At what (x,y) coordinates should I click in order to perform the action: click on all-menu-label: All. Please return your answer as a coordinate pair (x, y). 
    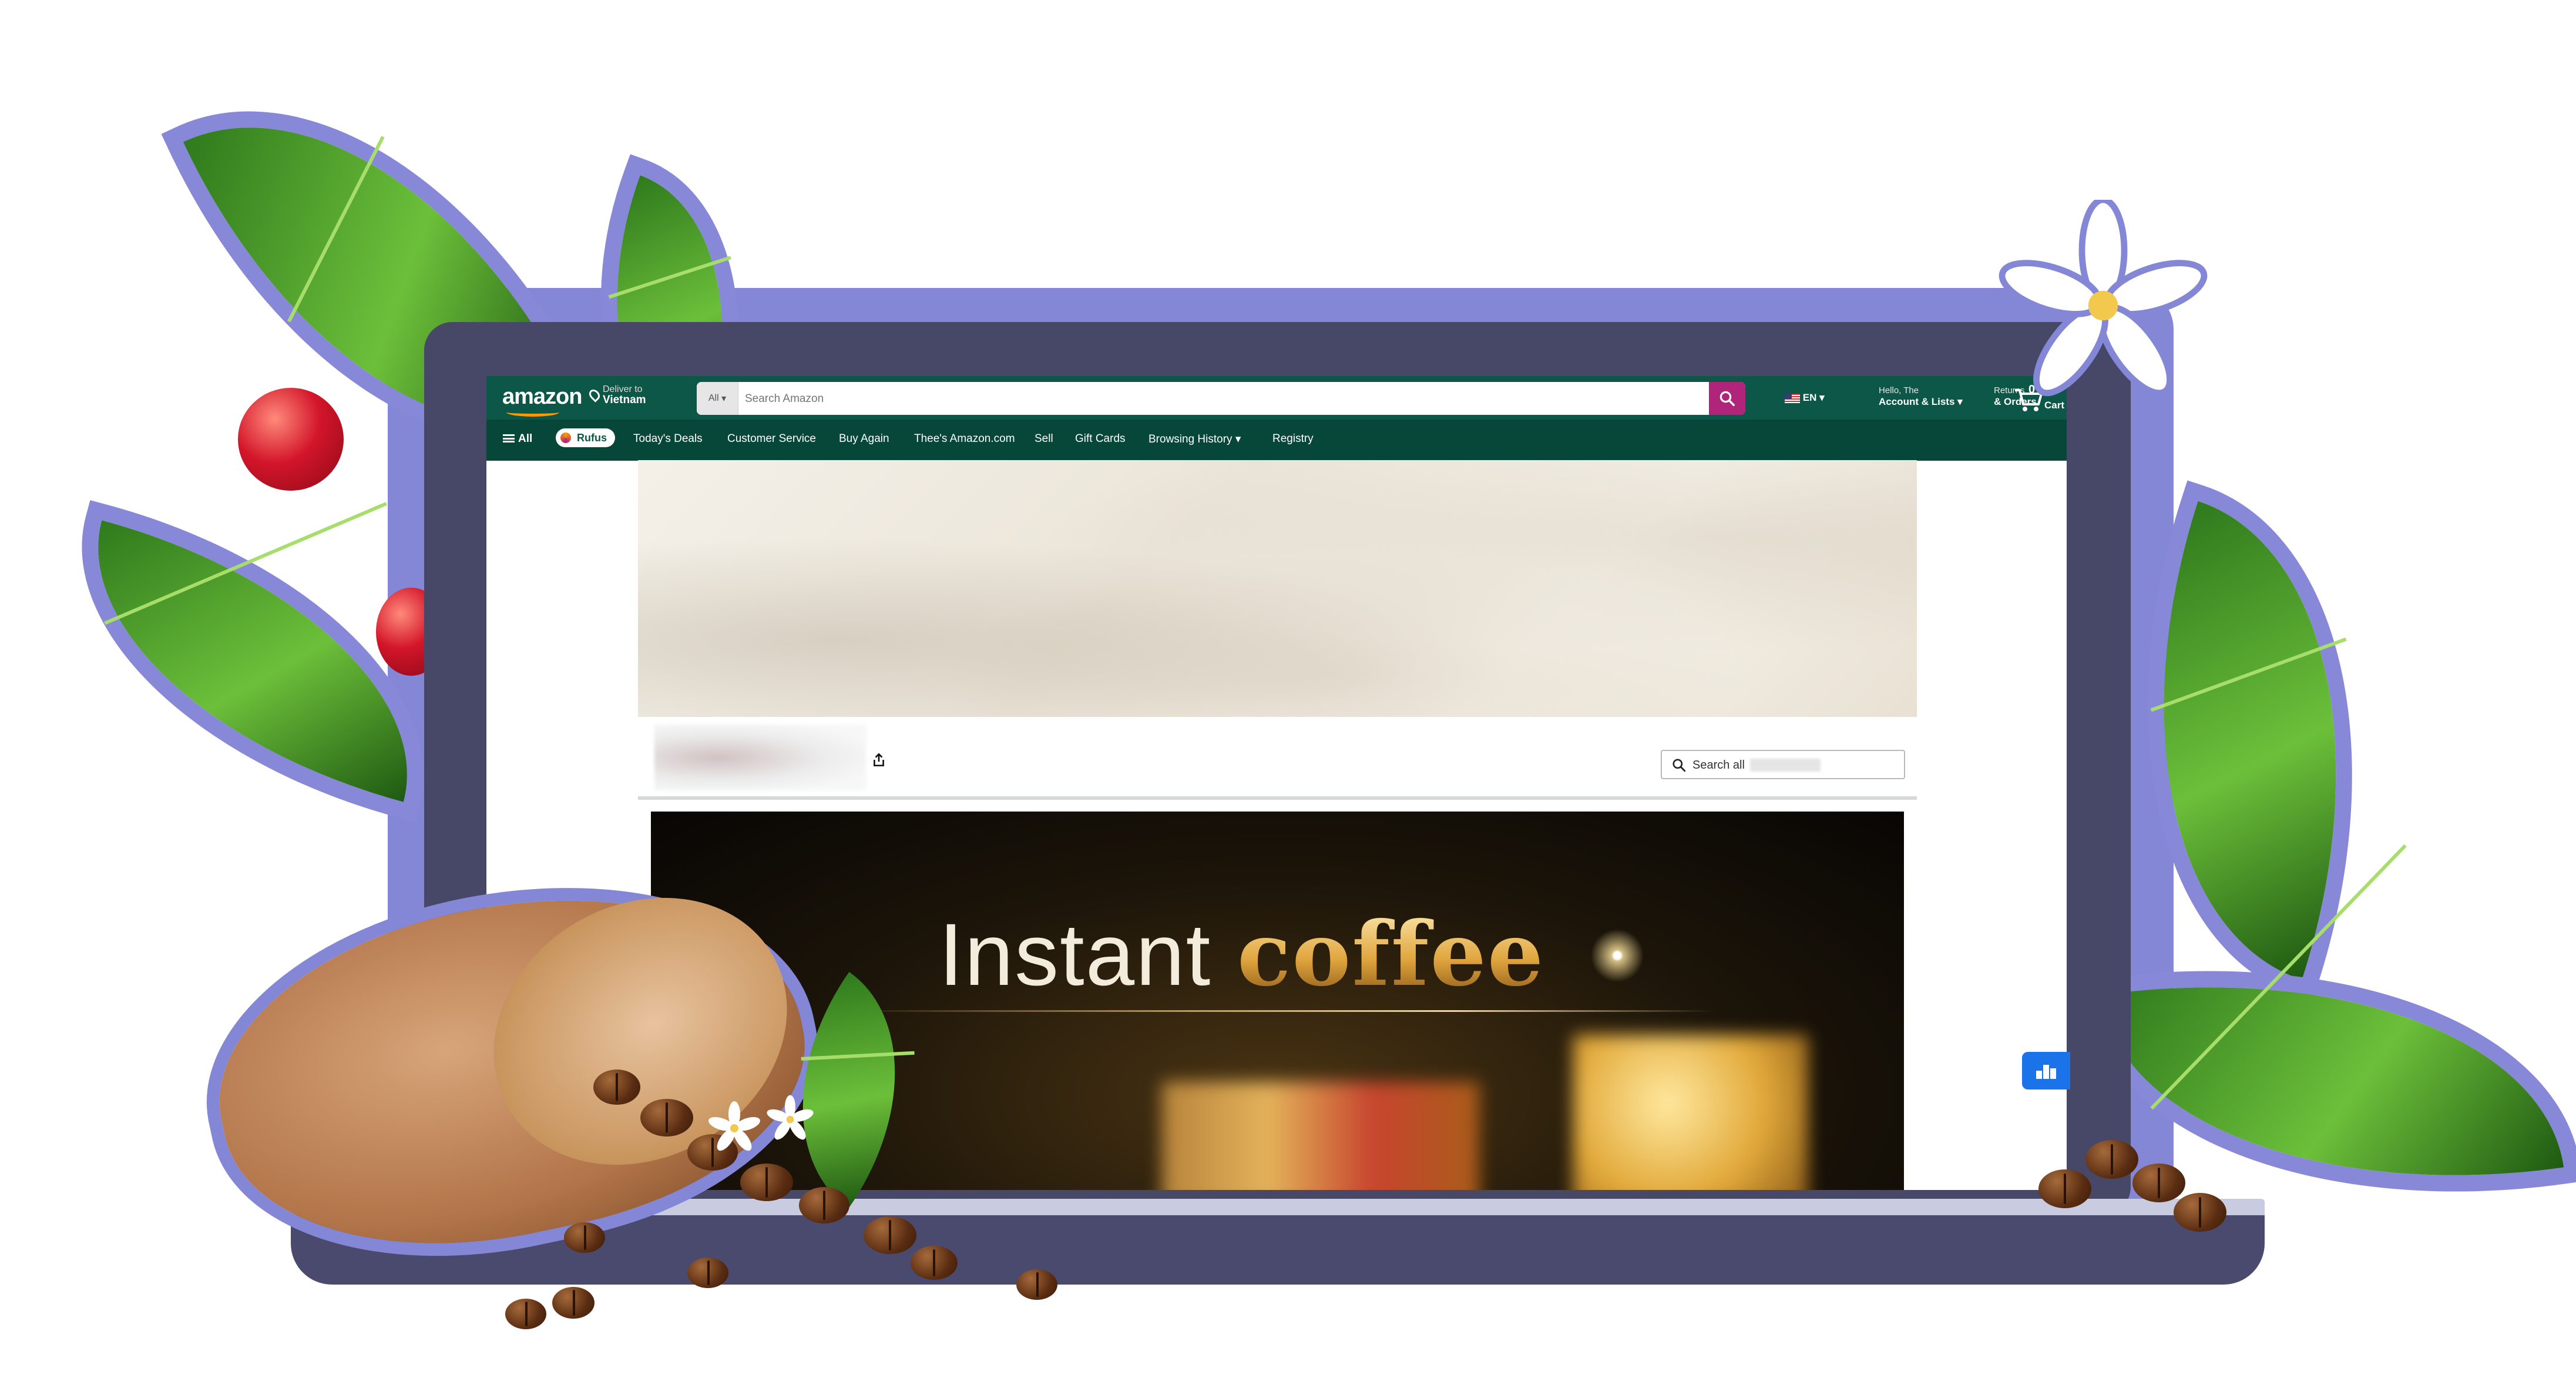
    Looking at the image, I should click on (525, 439).